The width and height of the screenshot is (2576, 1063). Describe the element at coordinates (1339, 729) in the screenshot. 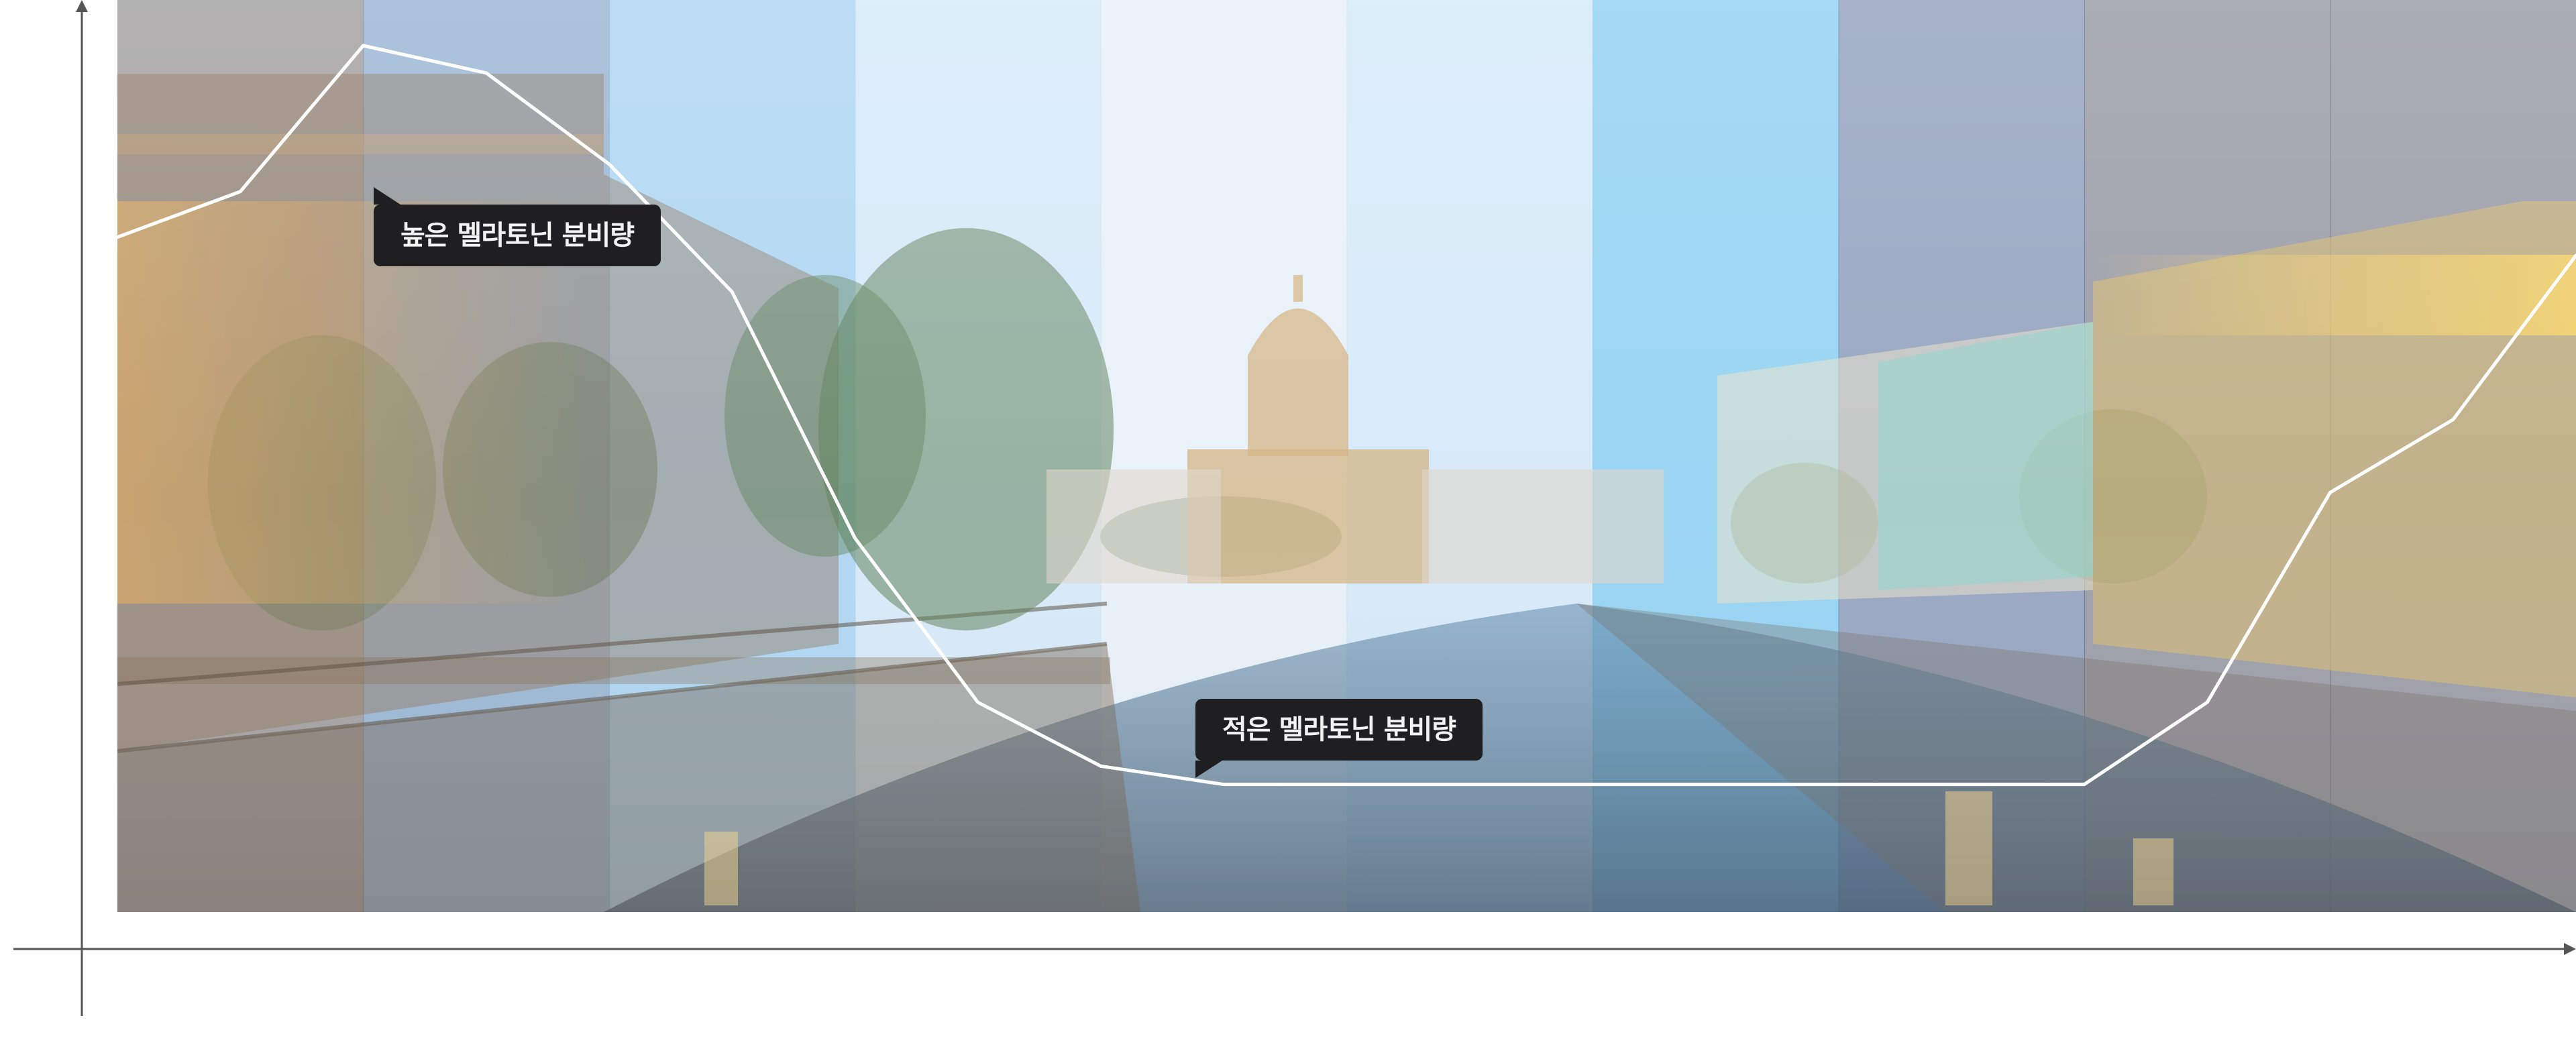

I see `callout-text: 적은 멜라토닌 분비량` at that location.